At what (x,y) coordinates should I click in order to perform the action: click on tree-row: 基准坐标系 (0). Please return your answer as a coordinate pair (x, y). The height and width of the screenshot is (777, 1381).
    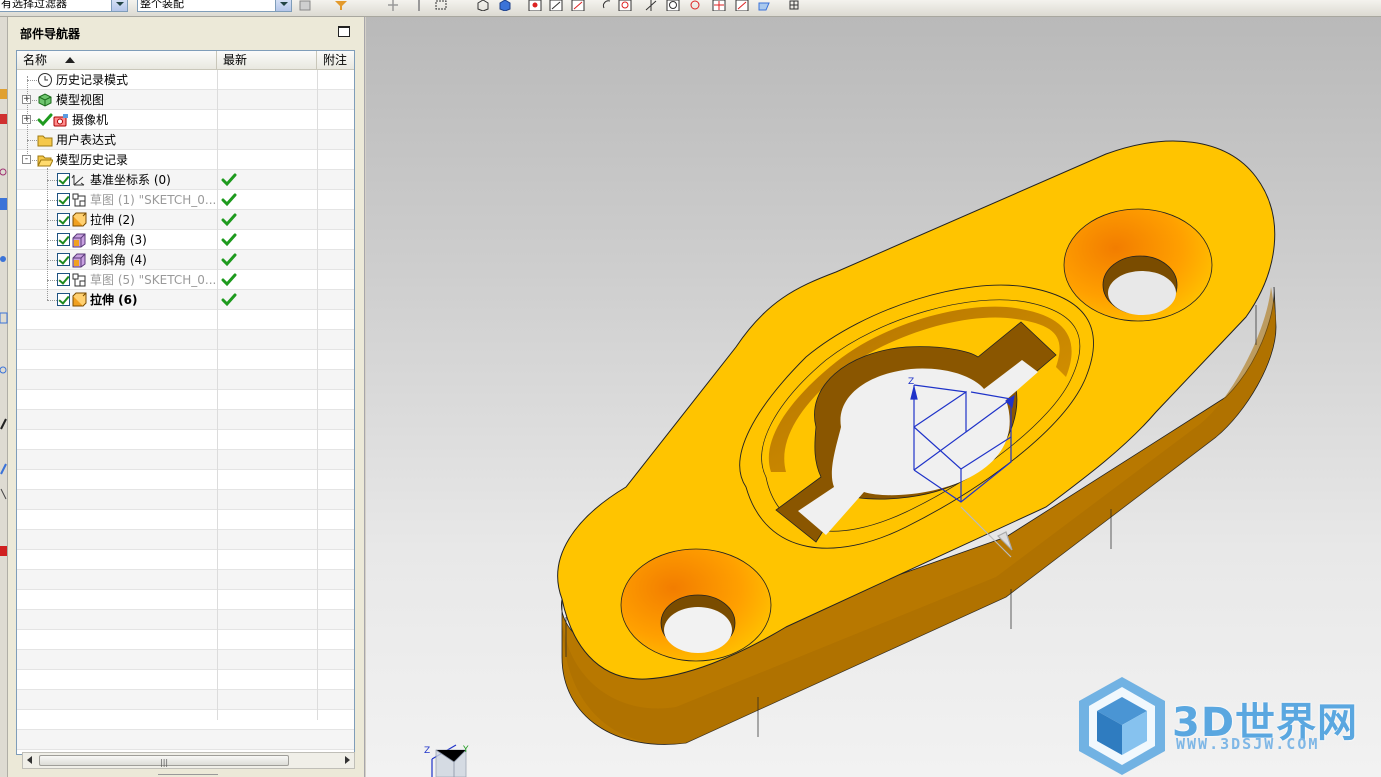
    Looking at the image, I should click on (185, 180).